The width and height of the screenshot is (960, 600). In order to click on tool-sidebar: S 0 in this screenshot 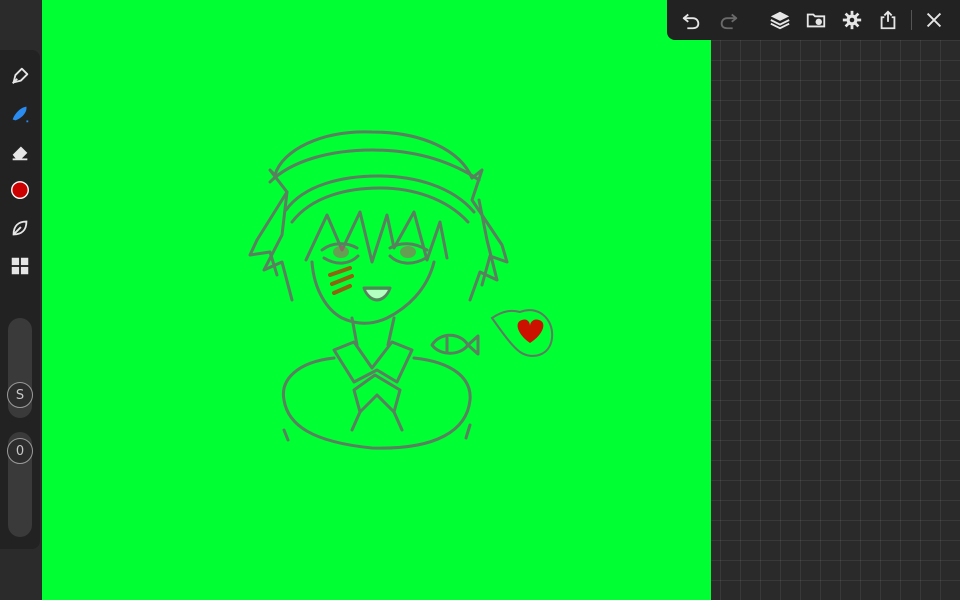, I will do `click(20, 299)`.